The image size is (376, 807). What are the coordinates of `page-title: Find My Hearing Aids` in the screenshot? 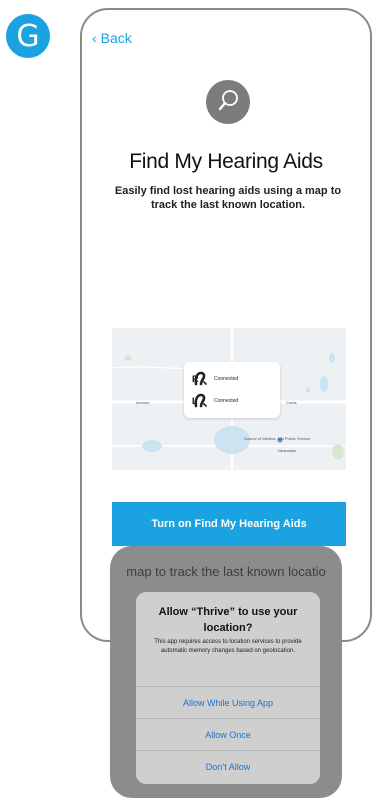 It's located at (226, 161).